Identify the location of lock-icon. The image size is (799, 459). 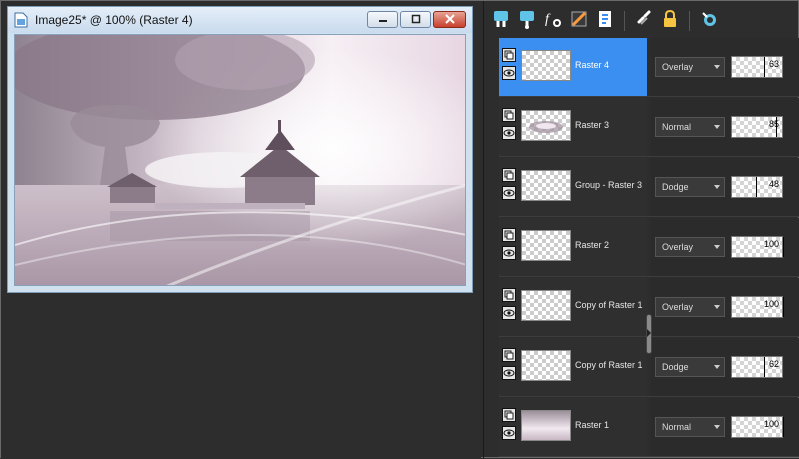
(670, 21).